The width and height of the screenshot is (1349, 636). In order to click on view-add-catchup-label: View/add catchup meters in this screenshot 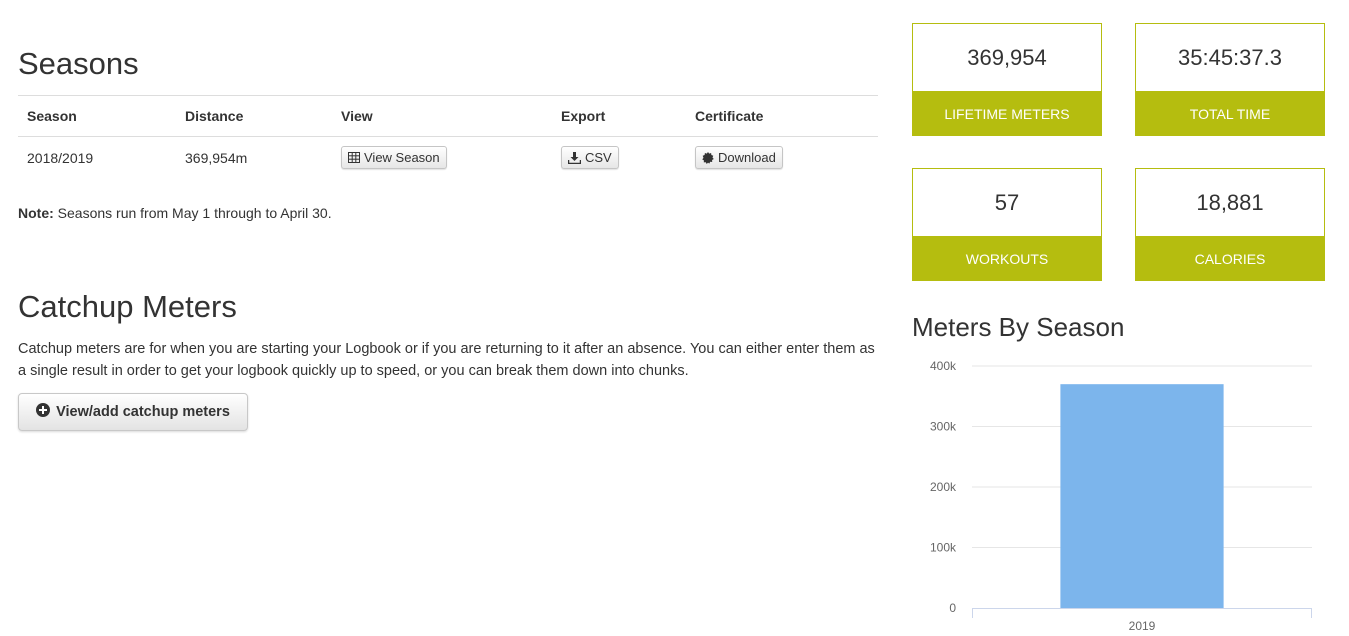, I will do `click(143, 412)`.